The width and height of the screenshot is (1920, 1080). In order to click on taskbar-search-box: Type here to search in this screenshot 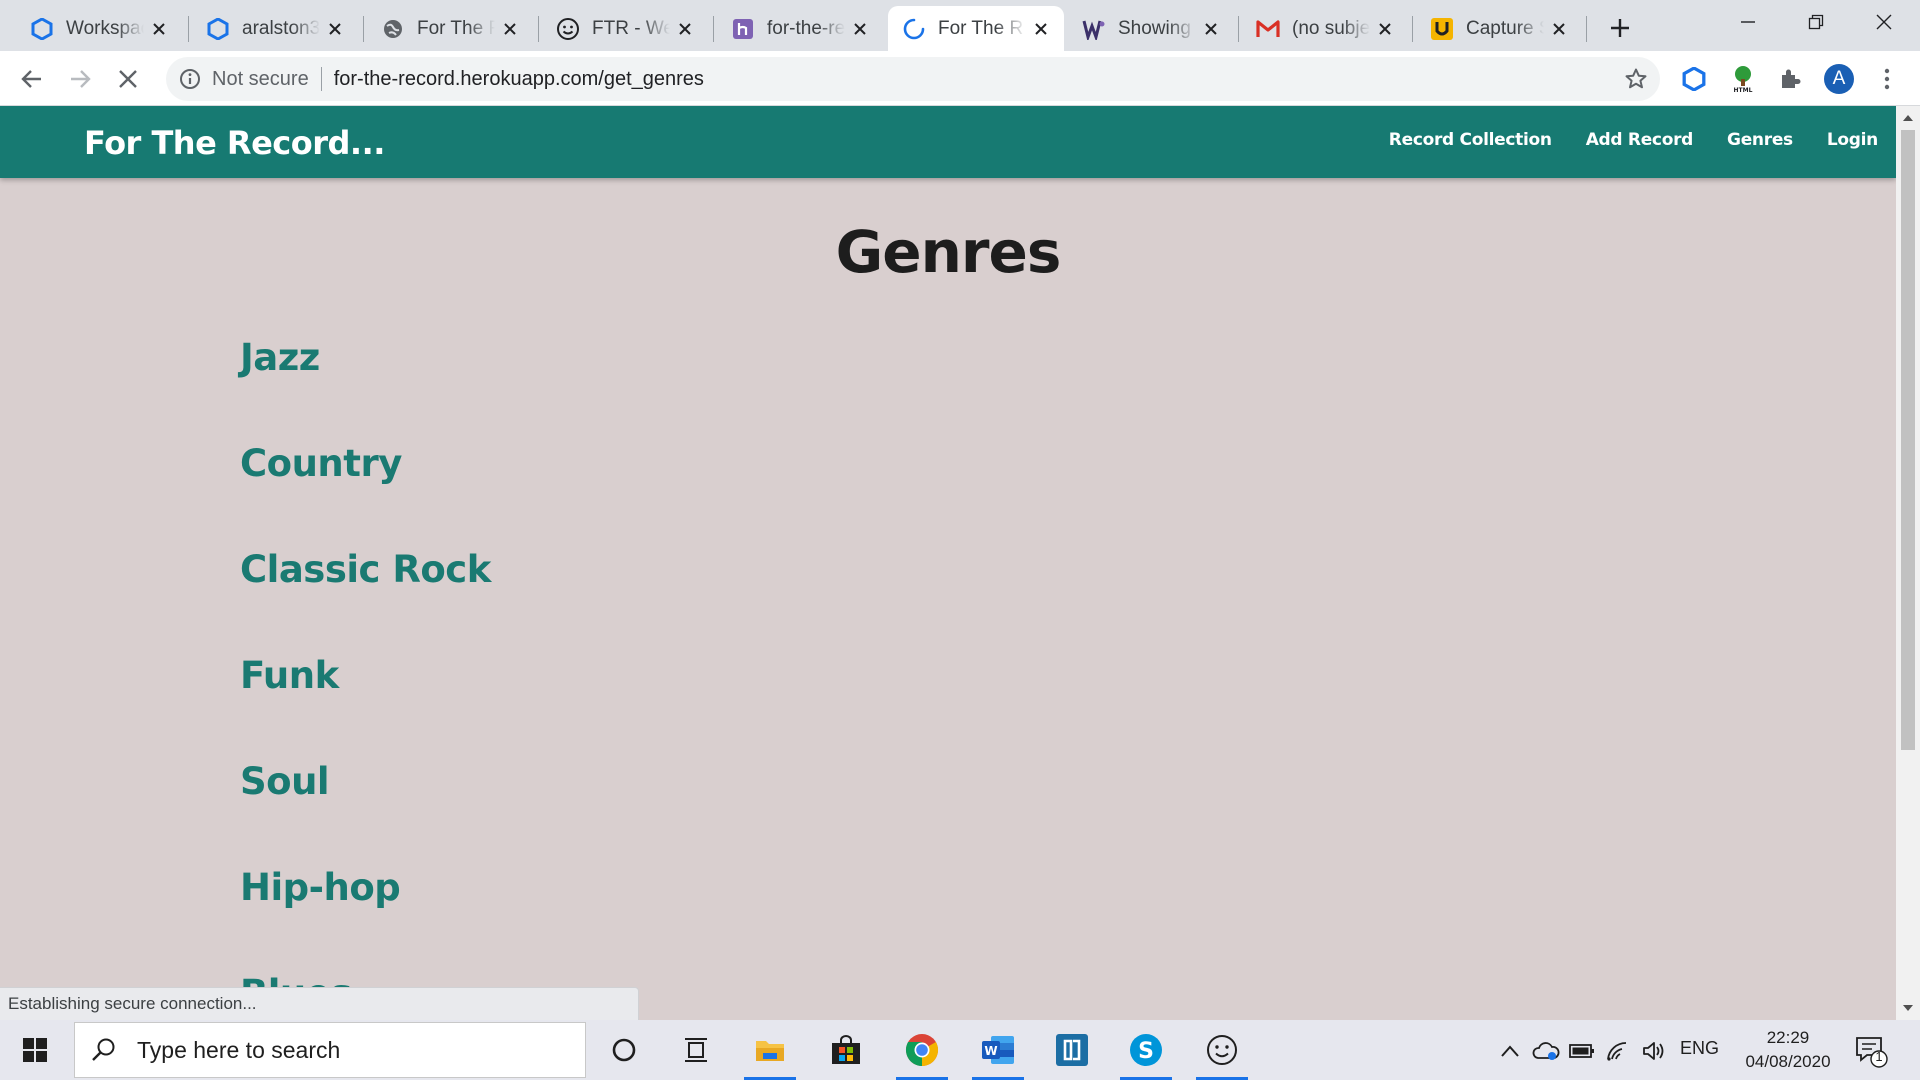, I will do `click(330, 1050)`.